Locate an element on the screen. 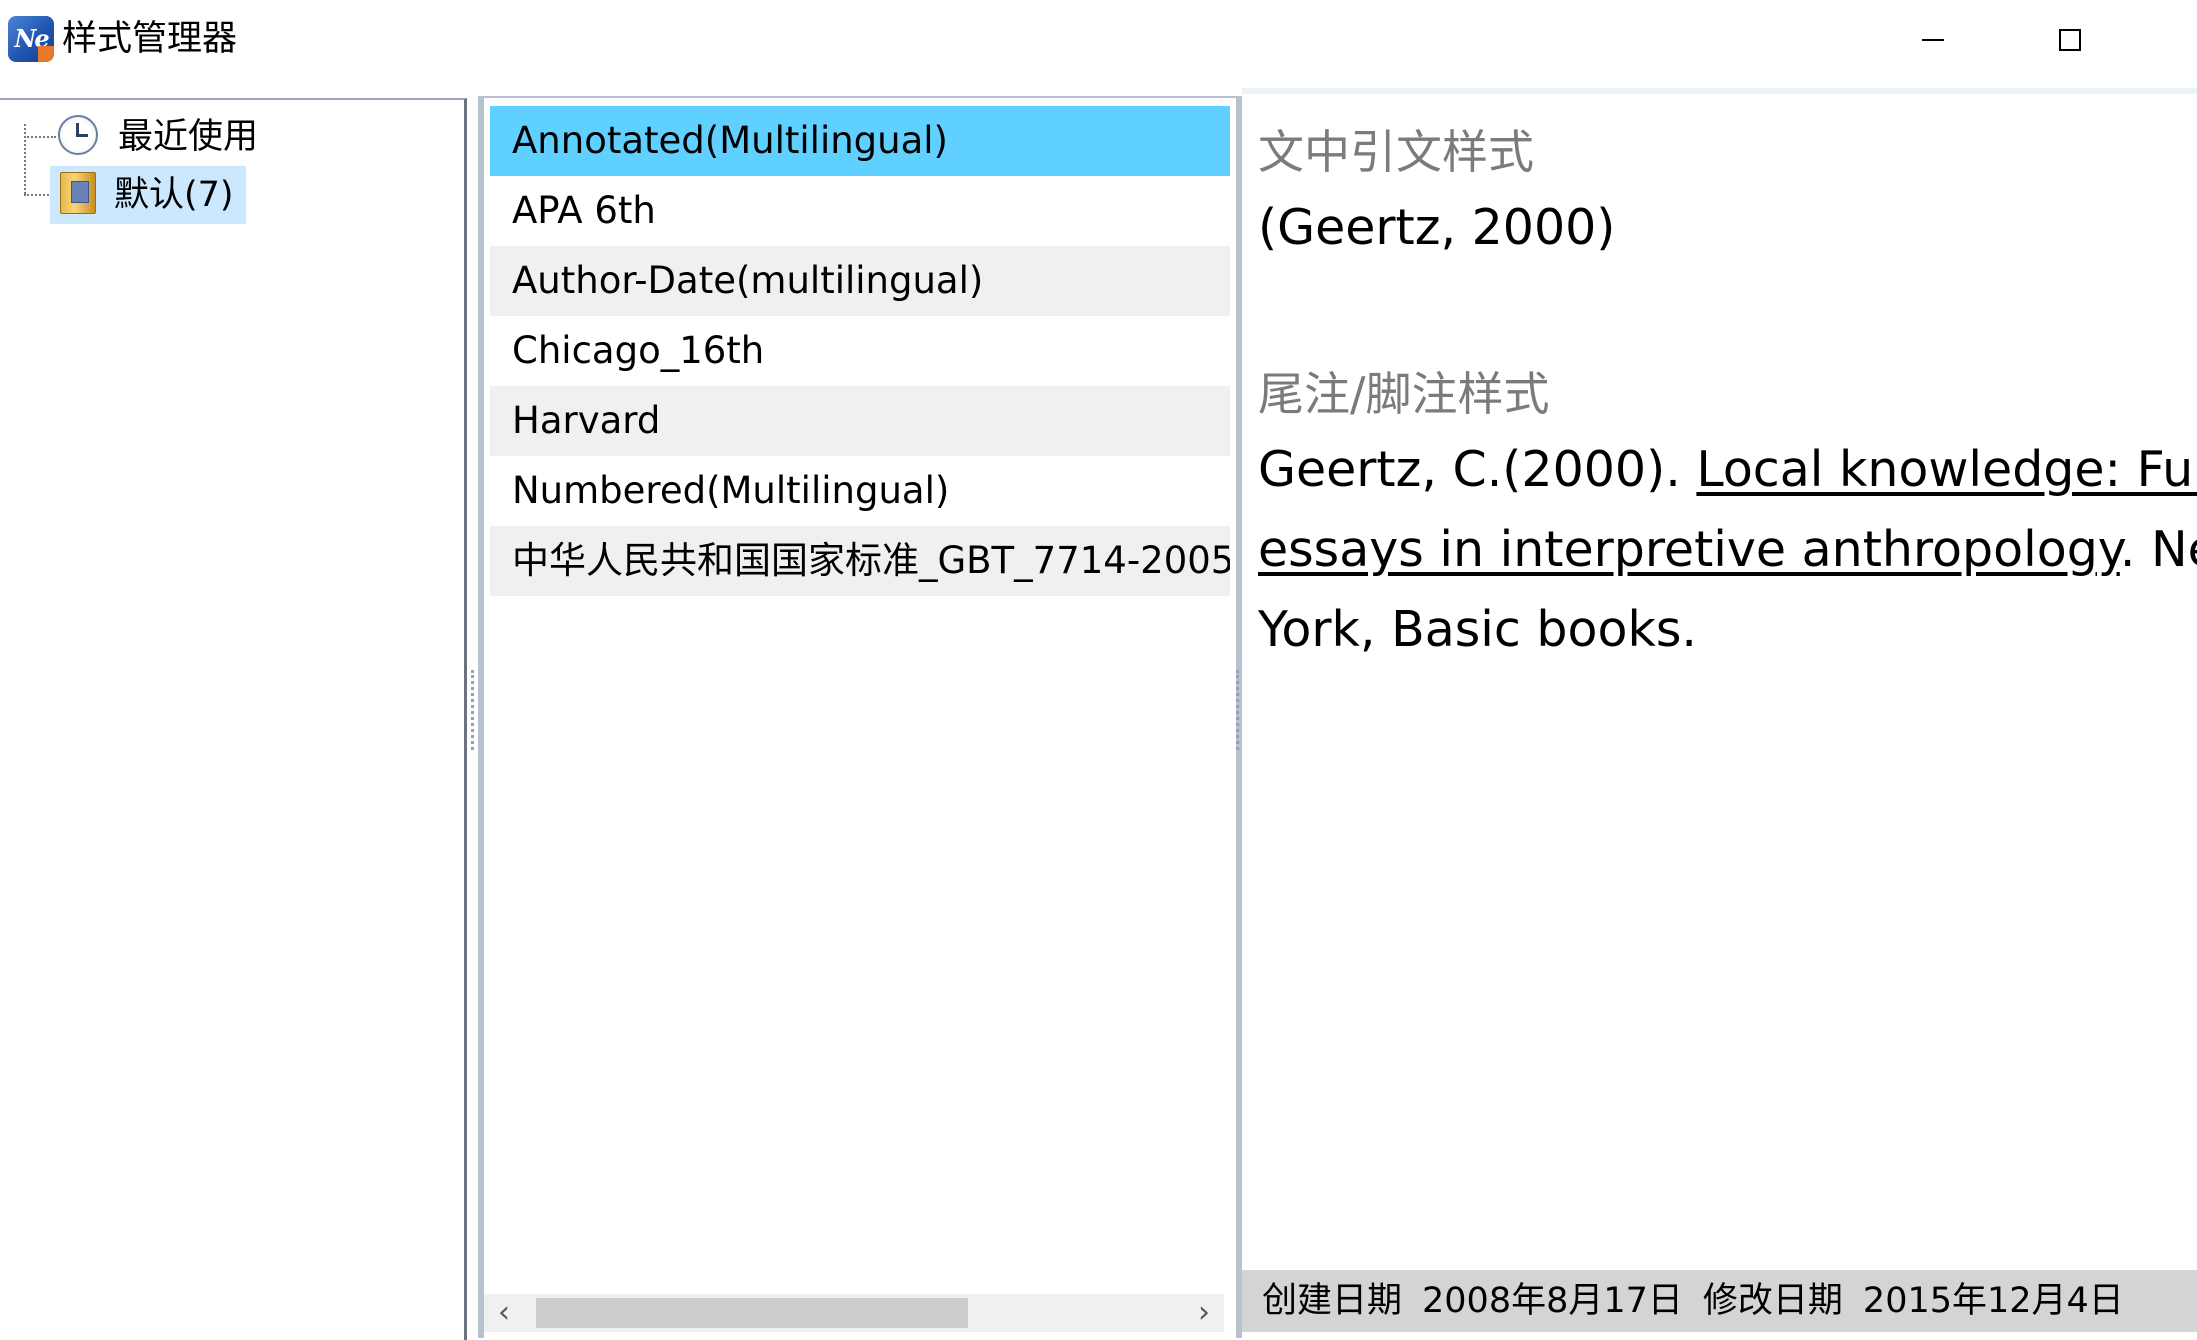  list-item: Annotated(Multilingual) is located at coordinates (860, 141).